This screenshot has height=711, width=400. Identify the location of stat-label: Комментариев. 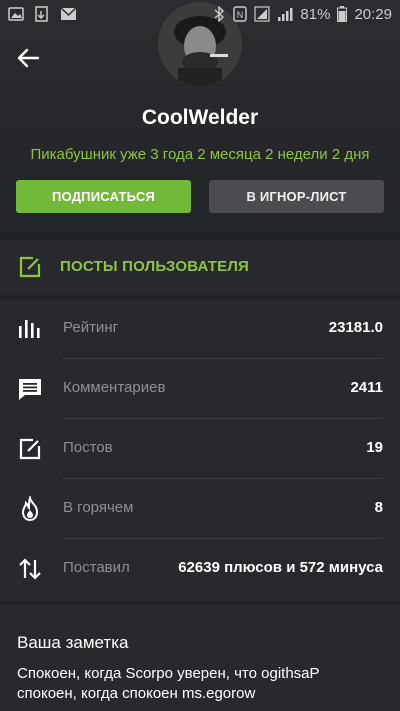
(114, 387).